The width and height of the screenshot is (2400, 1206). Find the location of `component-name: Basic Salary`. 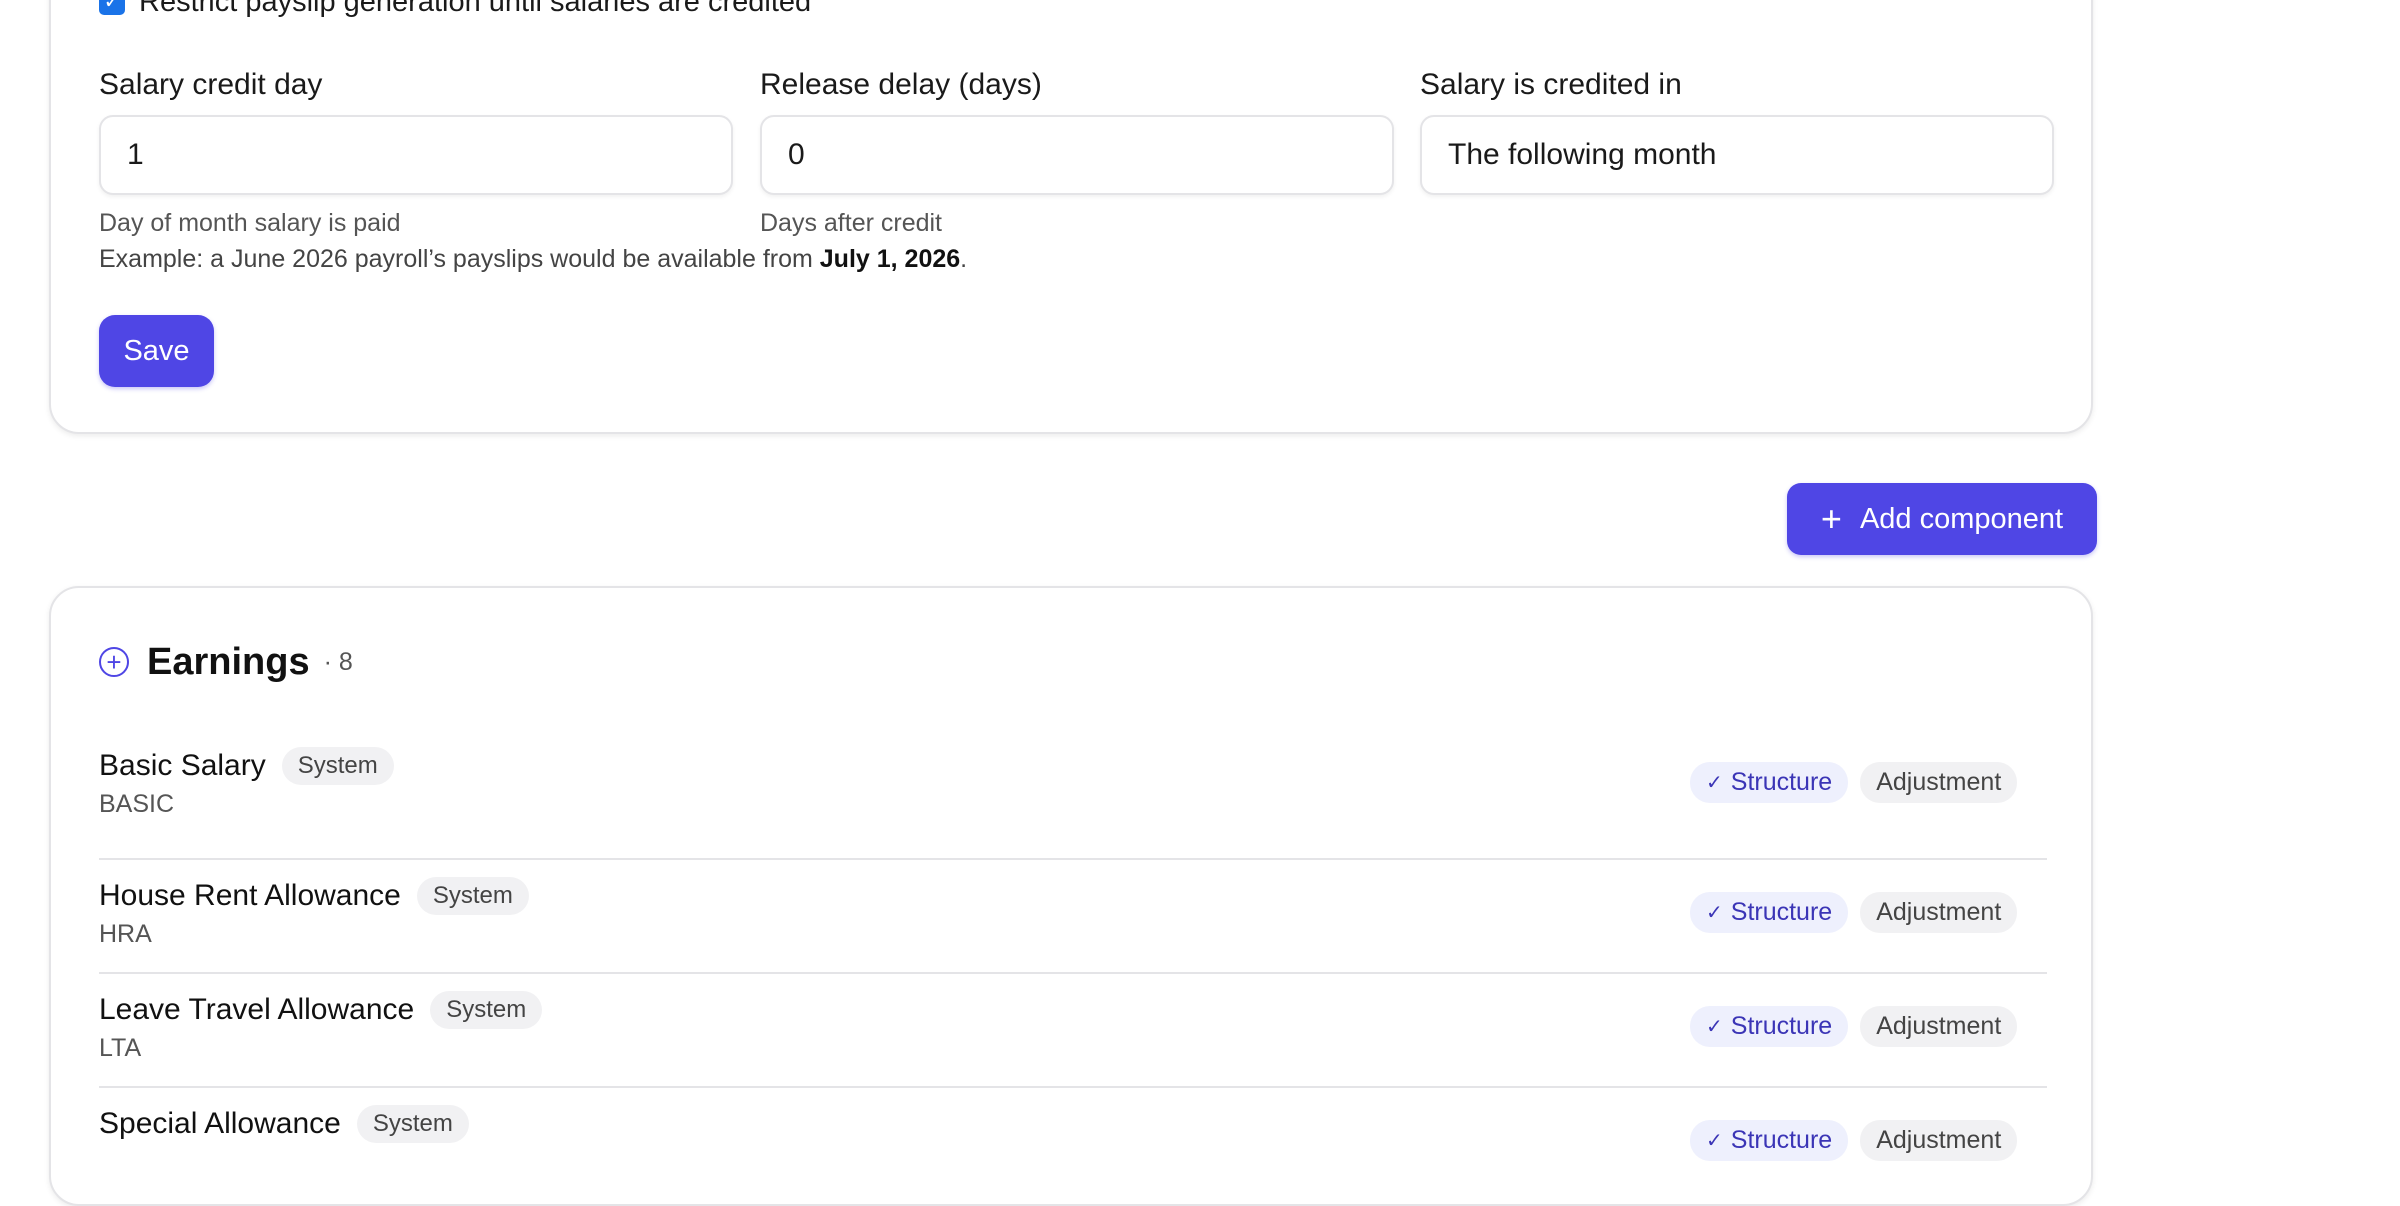

component-name: Basic Salary is located at coordinates (182, 765).